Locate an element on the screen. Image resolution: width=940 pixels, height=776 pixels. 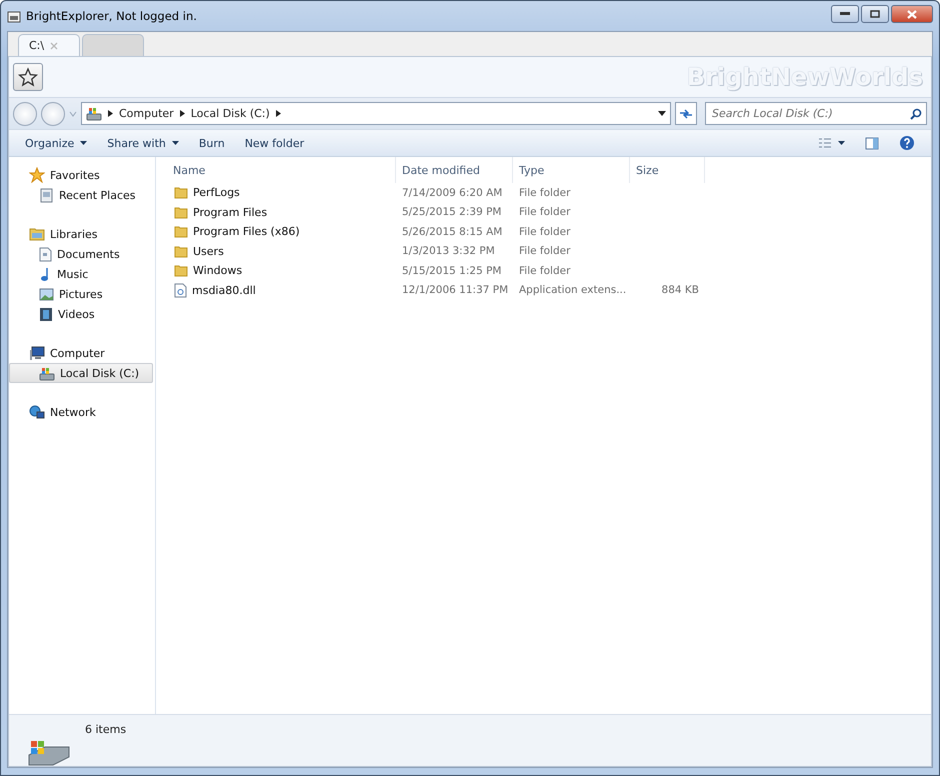
details-view-icon is located at coordinates (825, 143).